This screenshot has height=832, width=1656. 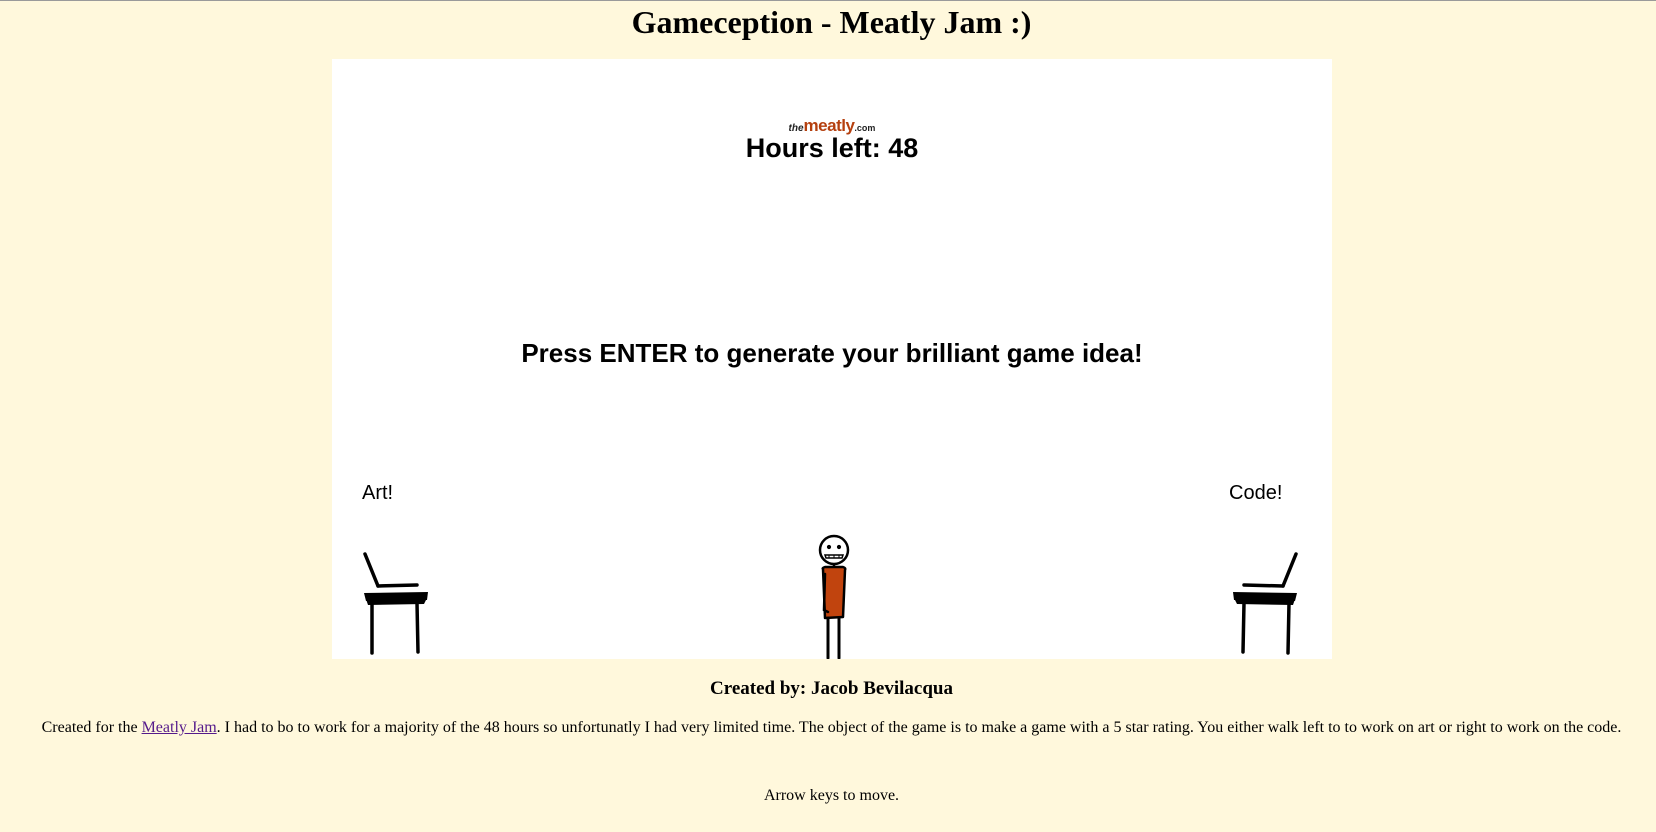 I want to click on player-legs, so click(x=833, y=637).